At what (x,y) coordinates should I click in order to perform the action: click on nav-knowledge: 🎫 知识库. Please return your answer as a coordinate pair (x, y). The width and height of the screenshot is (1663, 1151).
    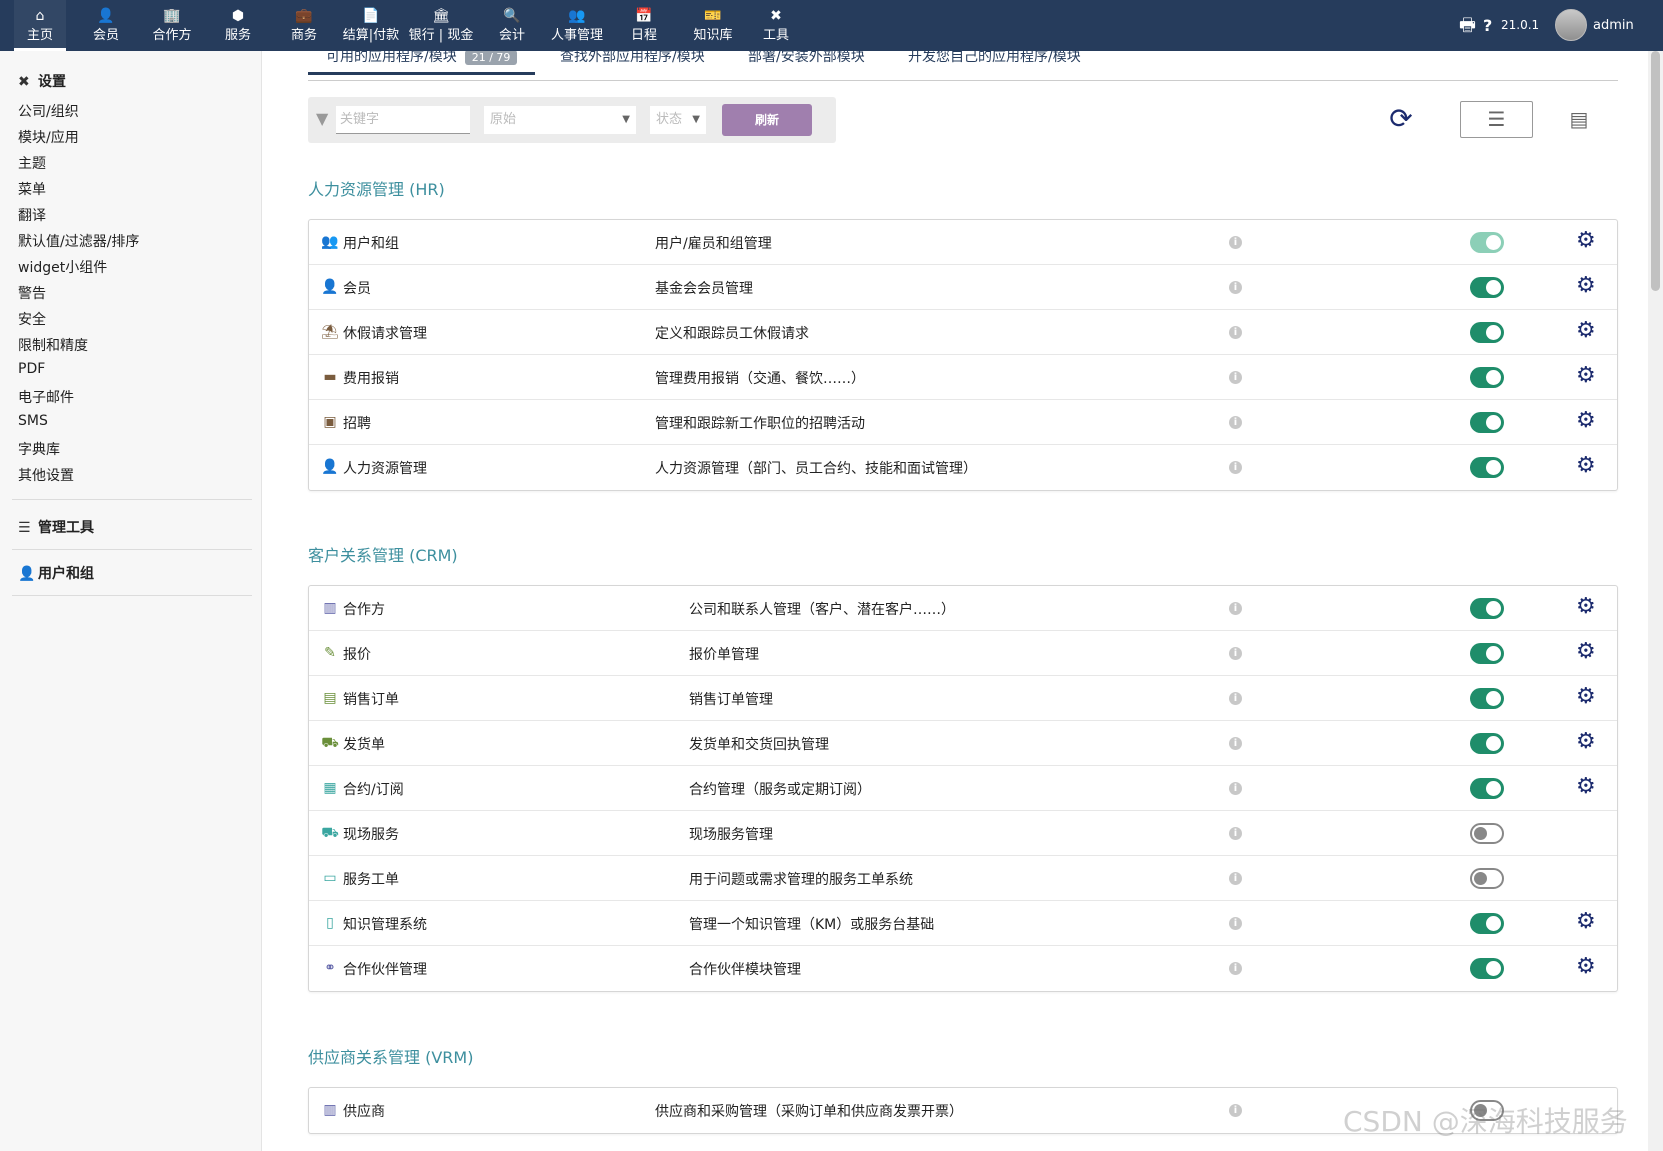
    Looking at the image, I should click on (713, 25).